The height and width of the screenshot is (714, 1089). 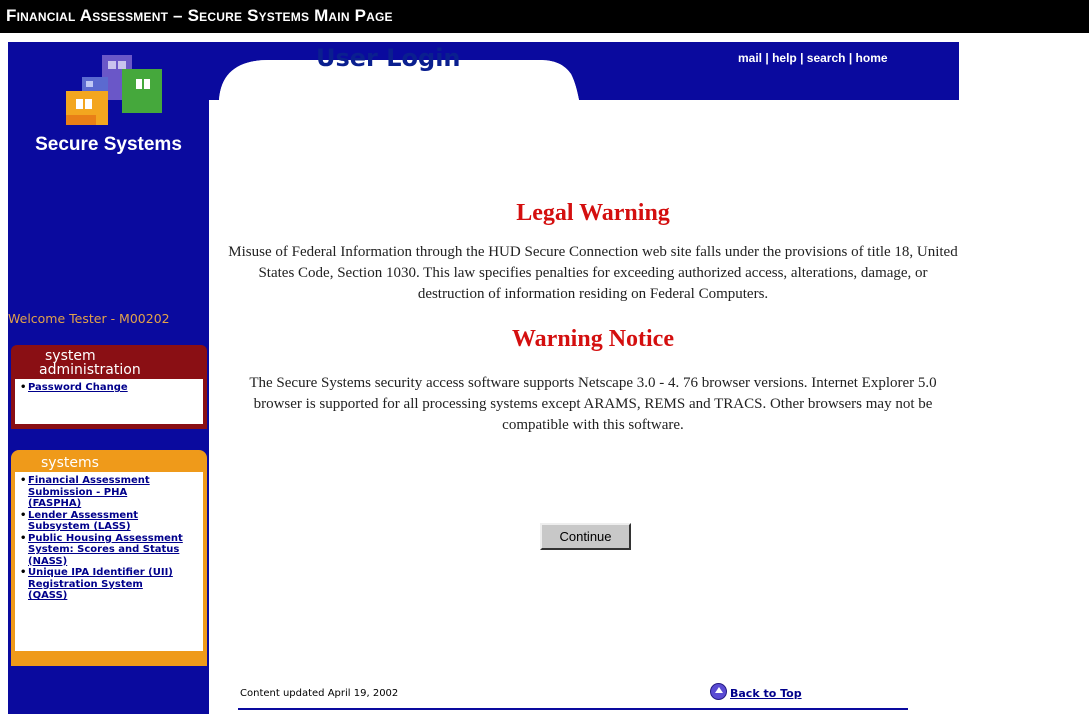 I want to click on link-line: Public Housing Assessment, so click(x=105, y=538).